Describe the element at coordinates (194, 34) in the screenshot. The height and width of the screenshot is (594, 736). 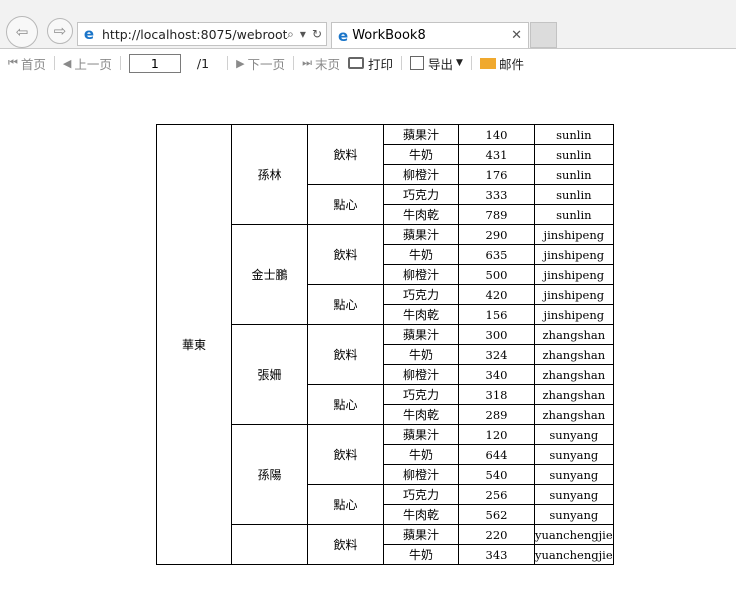
I see `address-url: http://localhost:8075/webroot` at that location.